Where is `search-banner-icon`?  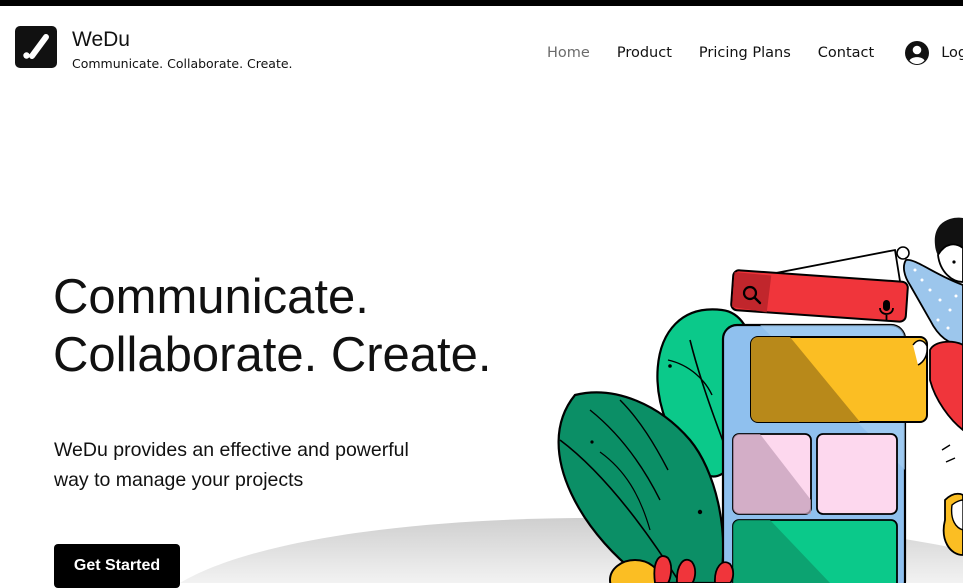
search-banner-icon is located at coordinates (819, 285).